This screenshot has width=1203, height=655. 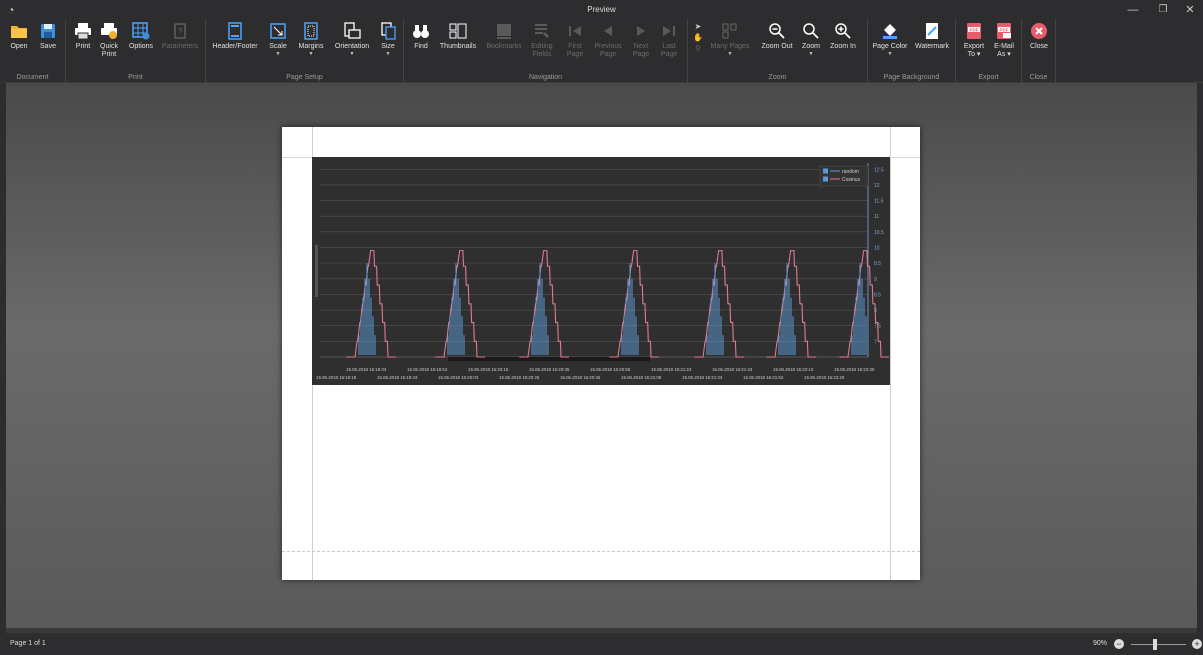 What do you see at coordinates (352, 54) in the screenshot?
I see `orientation-dropdown-icon: ▼` at bounding box center [352, 54].